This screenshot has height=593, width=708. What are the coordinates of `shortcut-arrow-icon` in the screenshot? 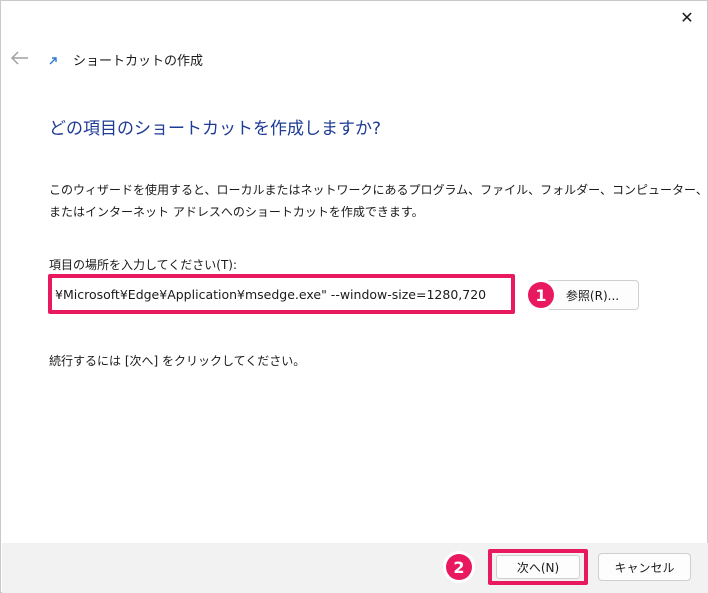 It's located at (53, 61).